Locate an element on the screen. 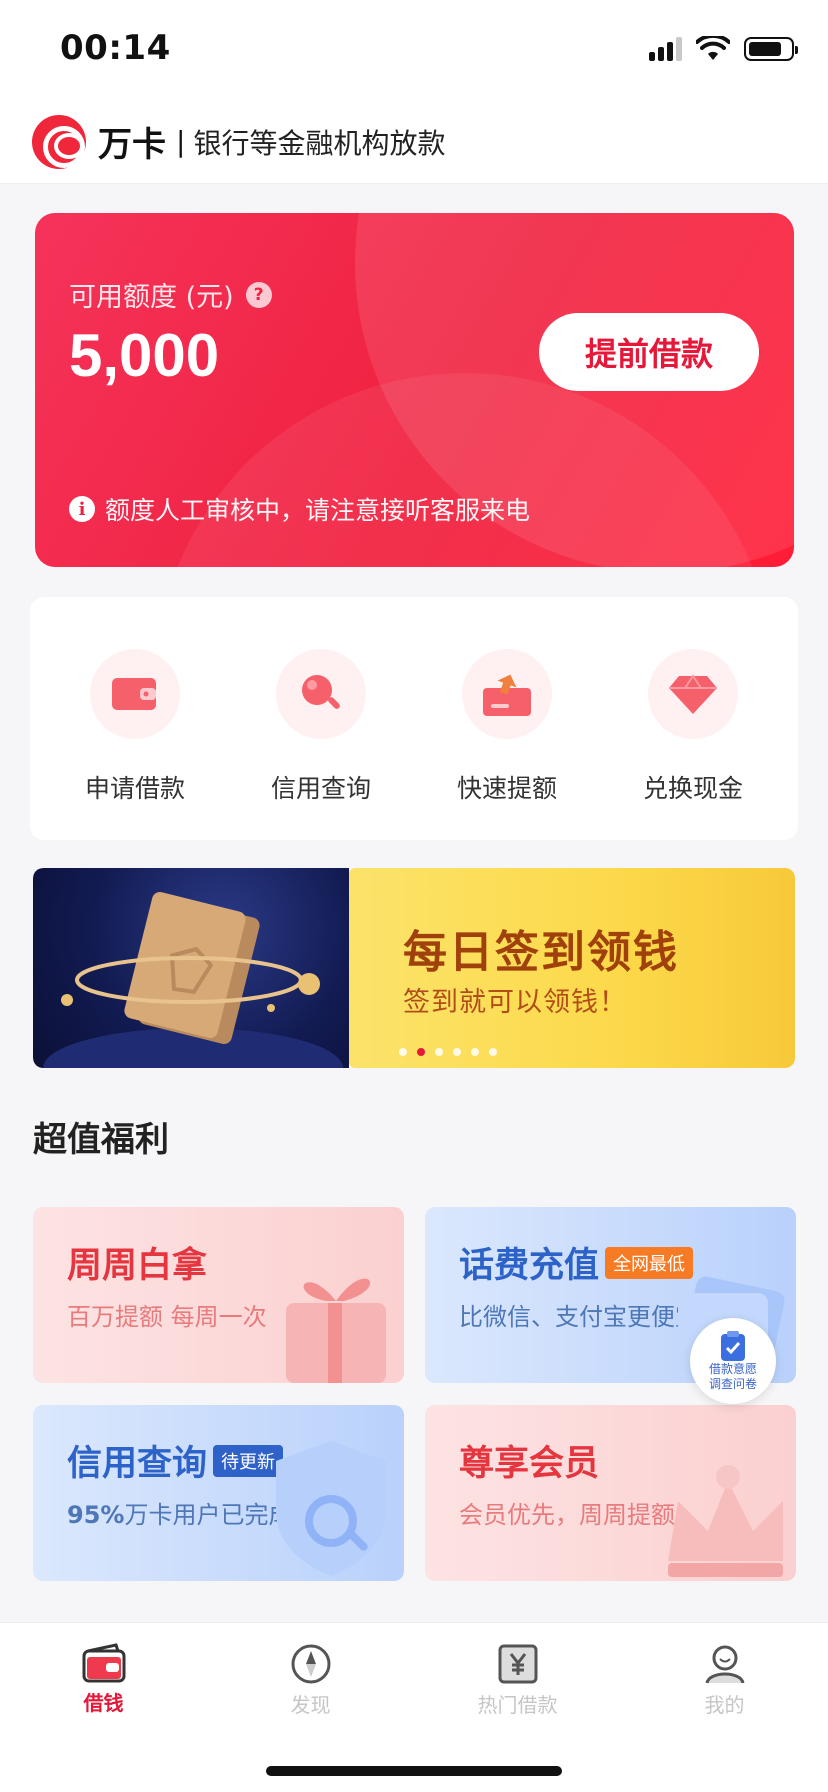 The height and width of the screenshot is (1792, 828). tab-label: 我的 is located at coordinates (724, 1705).